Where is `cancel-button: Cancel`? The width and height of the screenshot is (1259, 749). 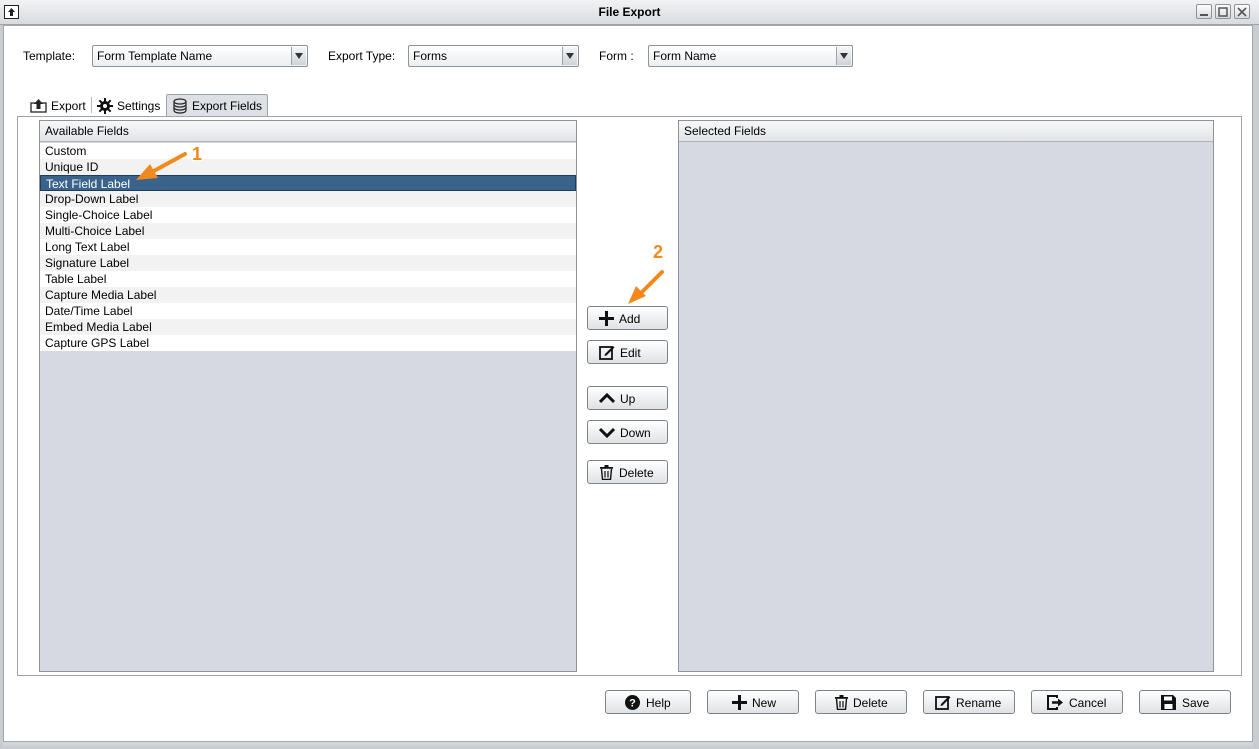 cancel-button: Cancel is located at coordinates (1077, 702).